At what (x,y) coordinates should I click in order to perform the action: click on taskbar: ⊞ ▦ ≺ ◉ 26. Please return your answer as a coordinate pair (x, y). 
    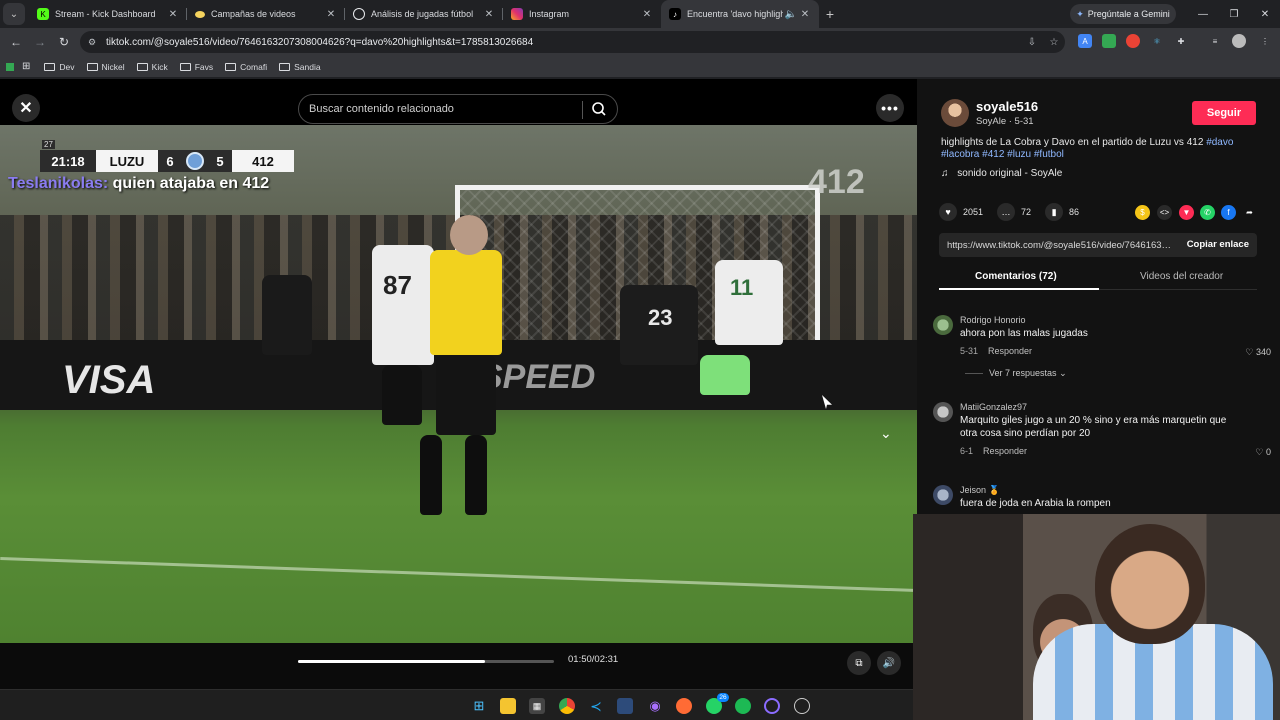
    Looking at the image, I should click on (456, 704).